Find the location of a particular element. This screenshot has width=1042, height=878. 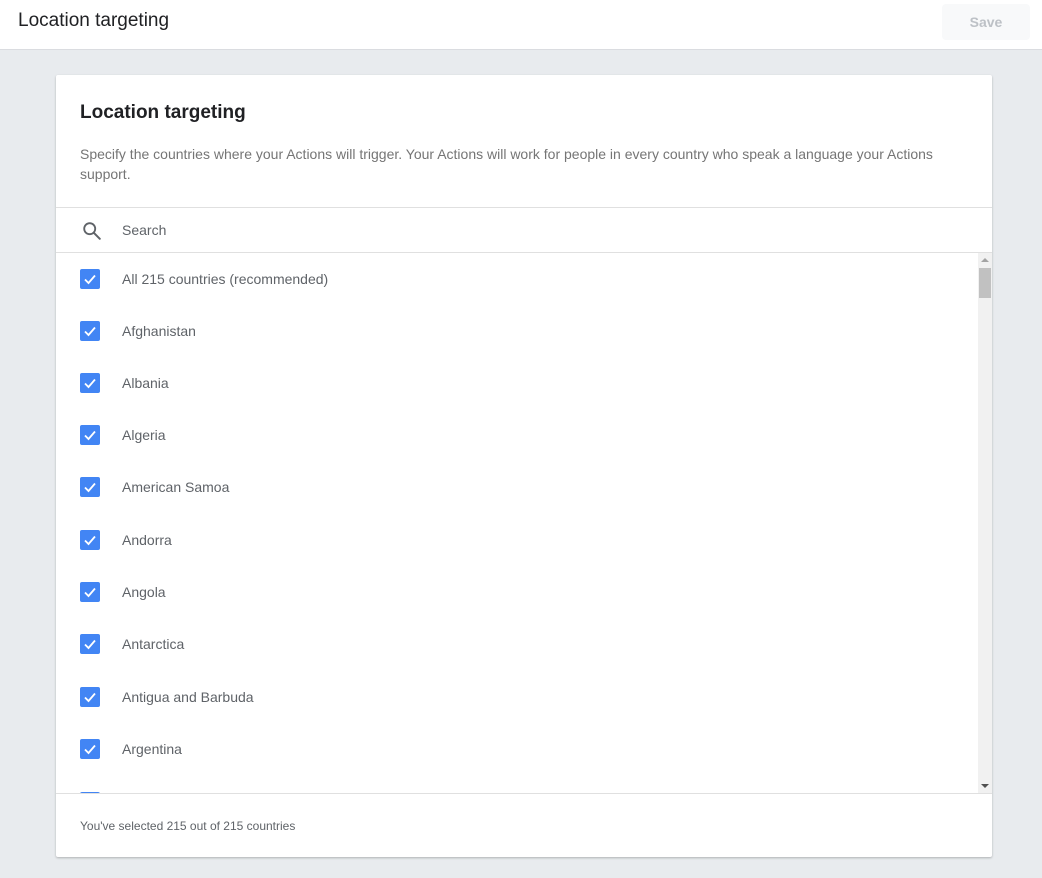

select-all-row: All 215 countries (recommended) is located at coordinates (517, 279).